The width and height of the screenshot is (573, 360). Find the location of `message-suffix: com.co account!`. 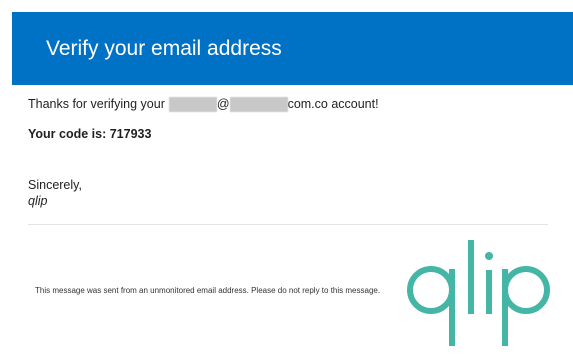

message-suffix: com.co account! is located at coordinates (333, 104).